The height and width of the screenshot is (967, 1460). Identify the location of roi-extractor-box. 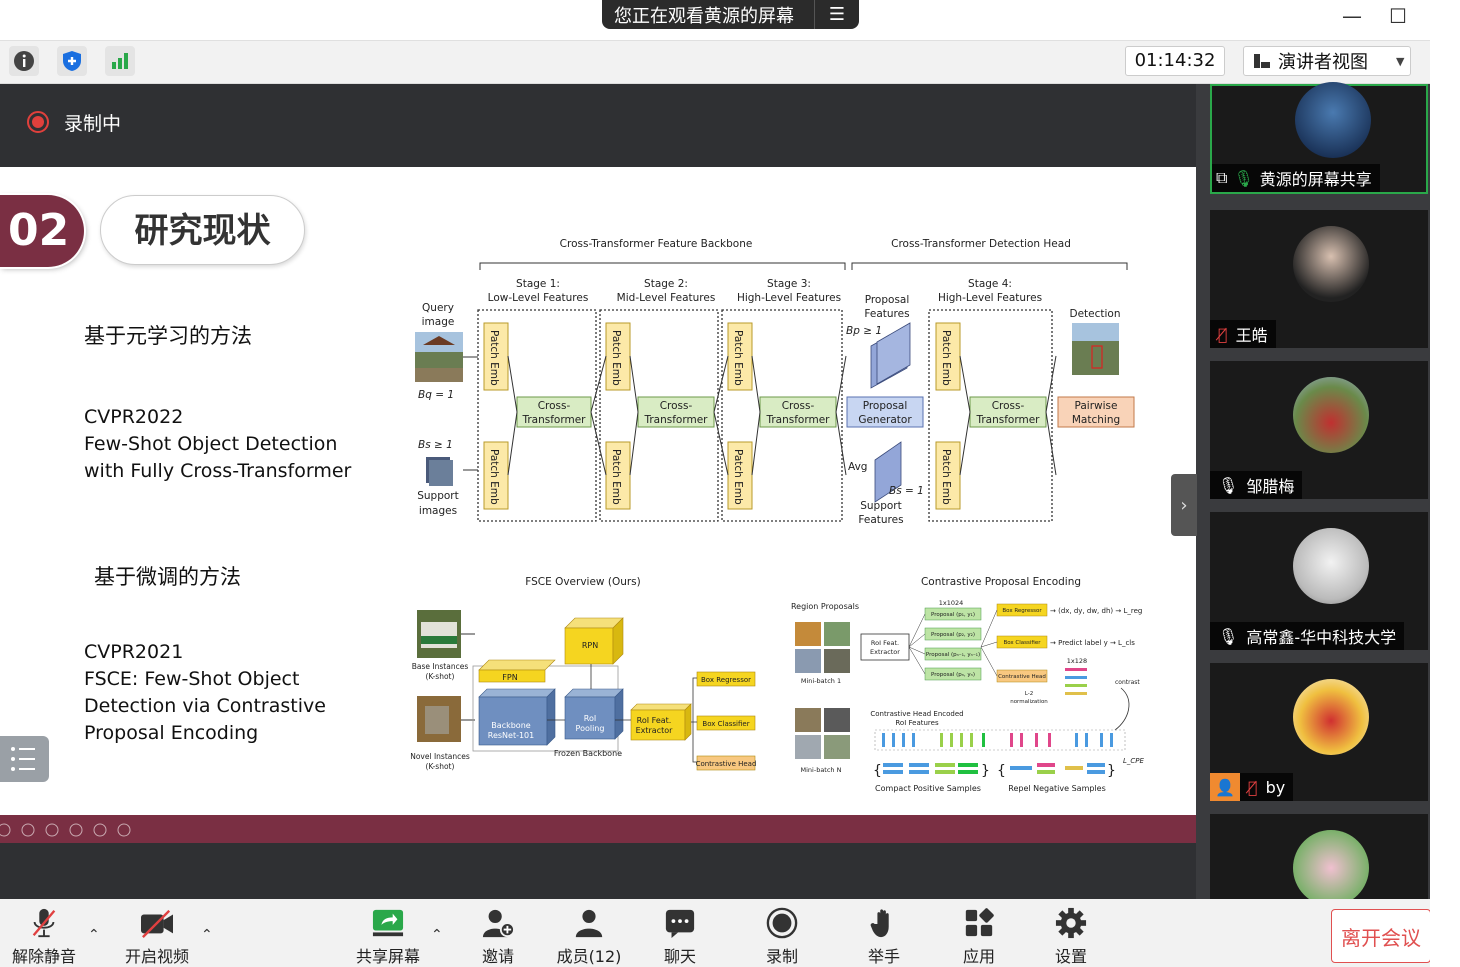
(885, 647).